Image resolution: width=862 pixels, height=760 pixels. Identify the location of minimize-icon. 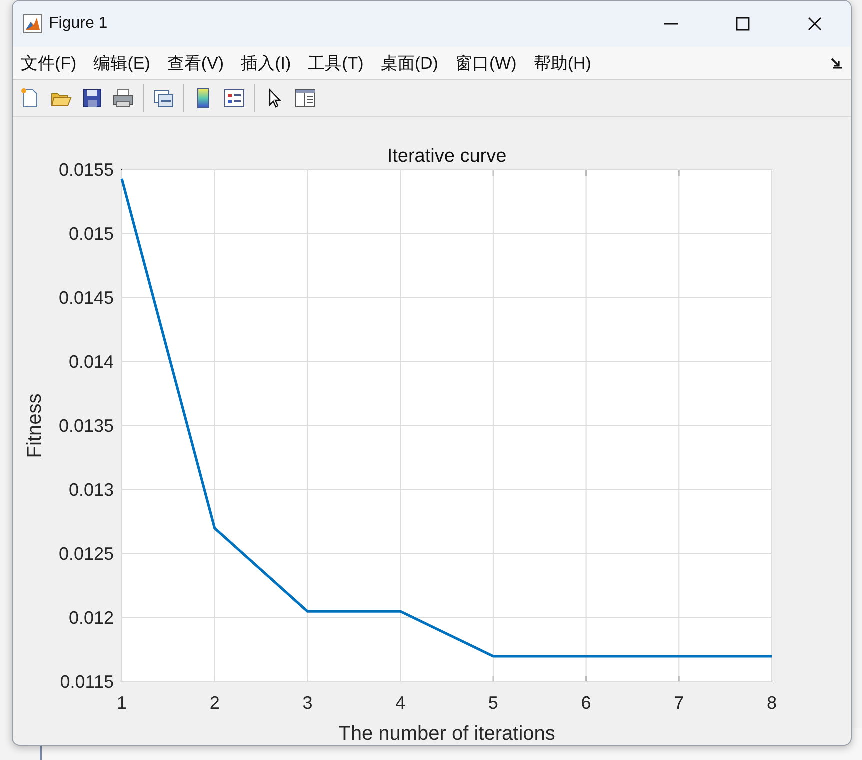
(671, 24).